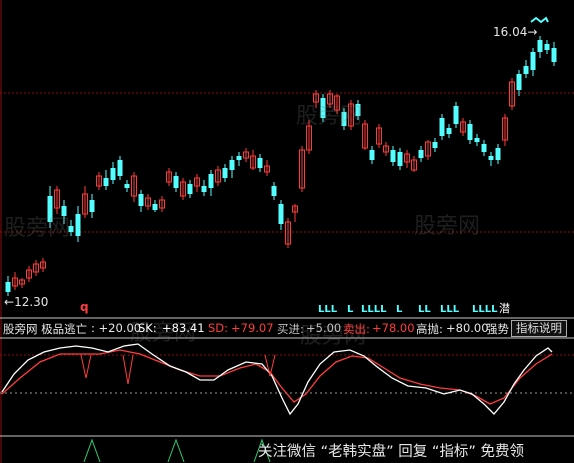  I want to click on strong-label: 强势, so click(497, 329).